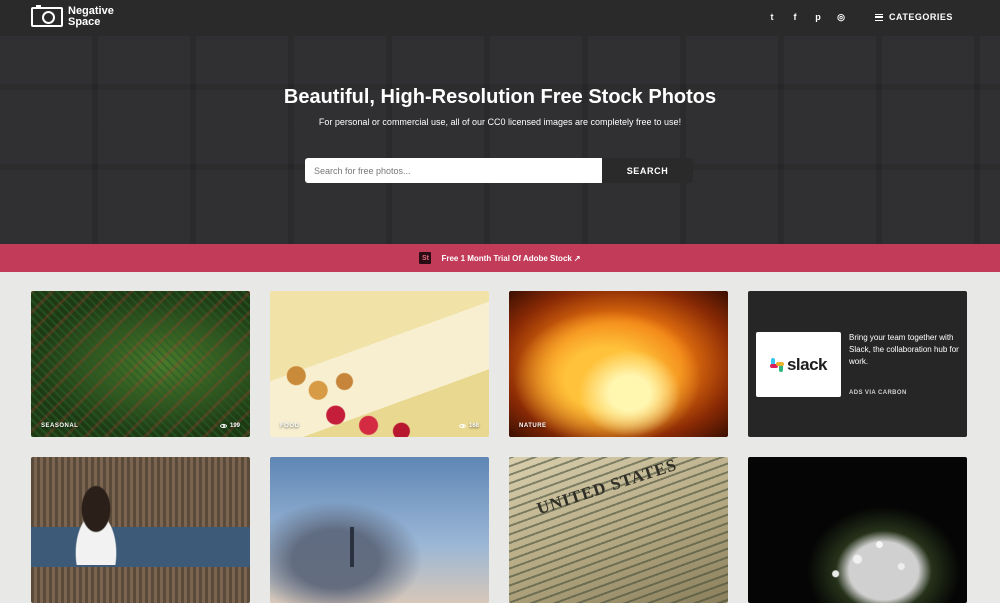 The width and height of the screenshot is (1000, 603). What do you see at coordinates (59, 426) in the screenshot?
I see `photo-category-tag: SEASONAL` at bounding box center [59, 426].